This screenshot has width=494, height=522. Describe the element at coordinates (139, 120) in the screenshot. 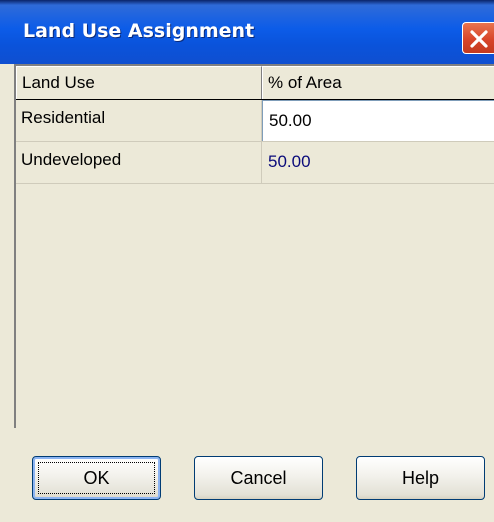

I see `land-use-cell: Residential` at that location.